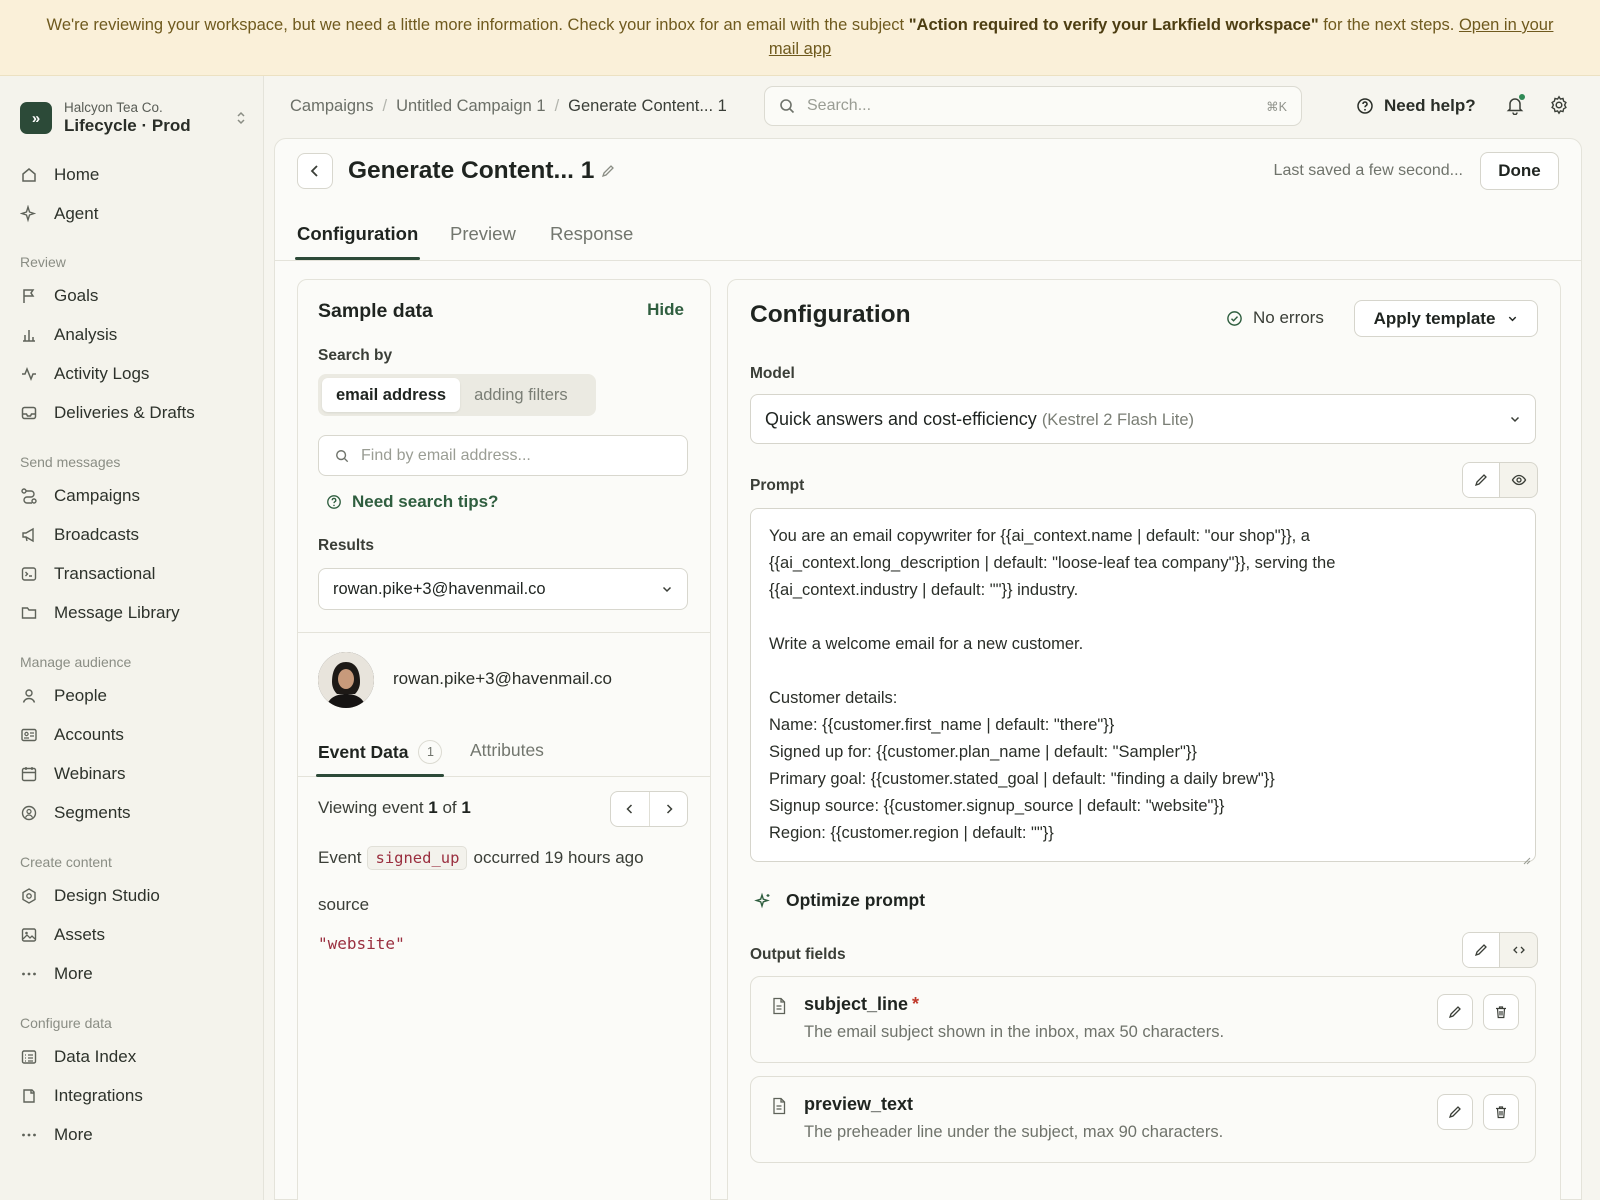 The height and width of the screenshot is (1200, 1600). Describe the element at coordinates (241, 118) in the screenshot. I see `chevron-up-down-icon` at that location.